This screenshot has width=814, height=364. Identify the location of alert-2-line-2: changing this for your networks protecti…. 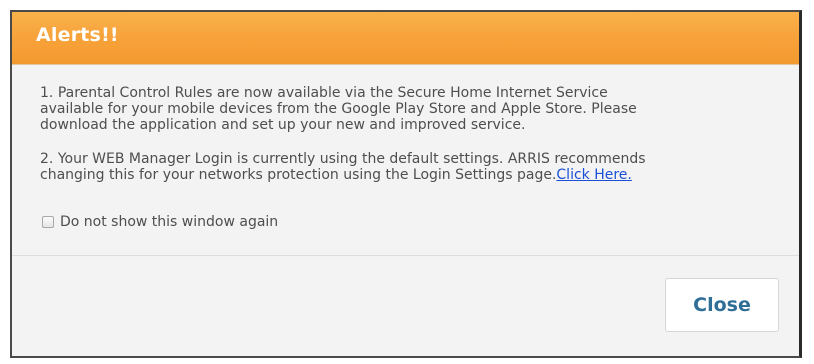
(298, 175).